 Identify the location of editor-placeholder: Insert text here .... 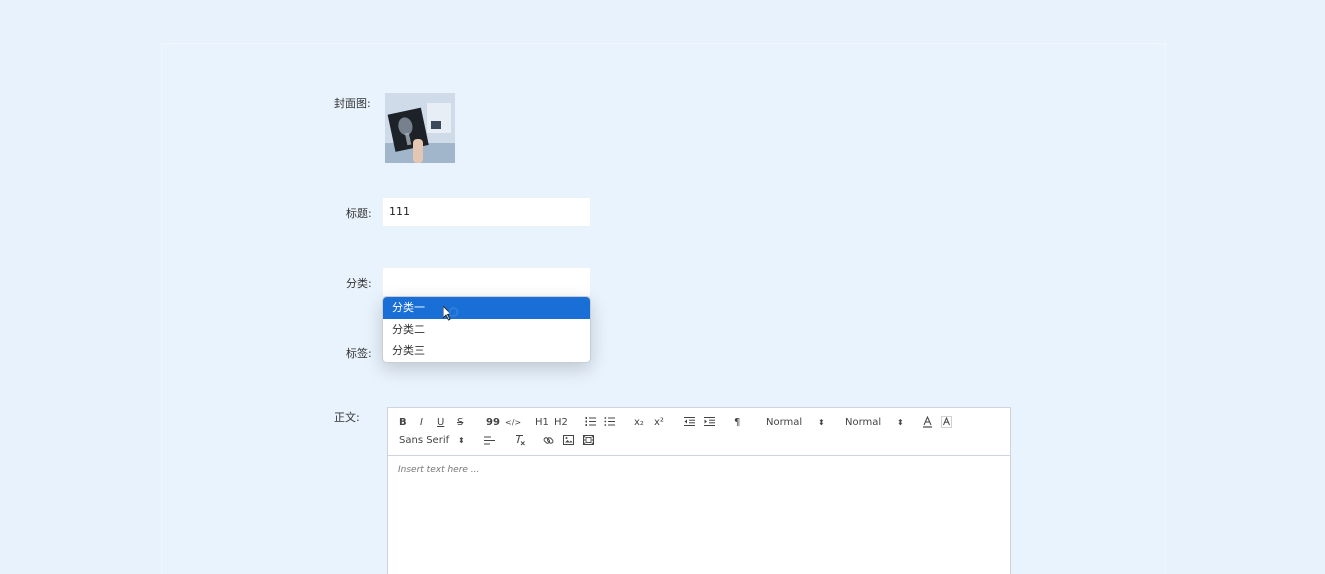
(439, 470).